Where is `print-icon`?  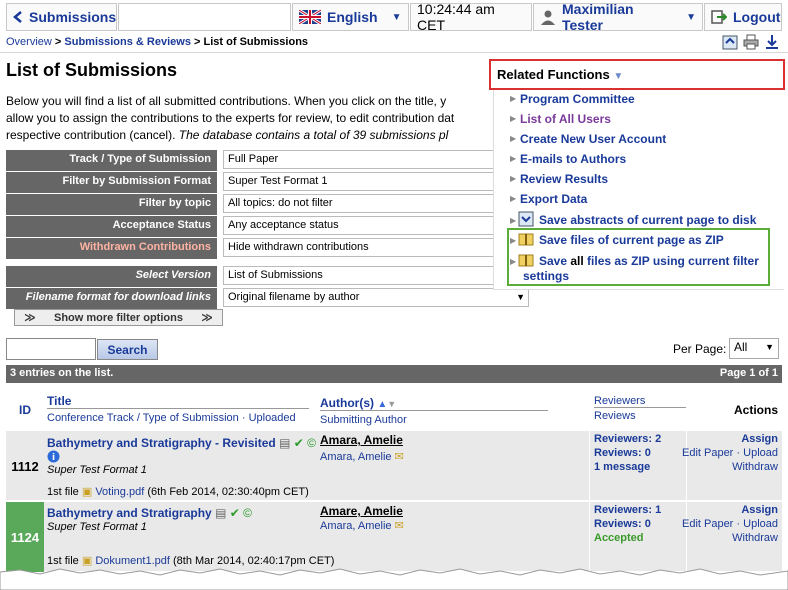 print-icon is located at coordinates (751, 43).